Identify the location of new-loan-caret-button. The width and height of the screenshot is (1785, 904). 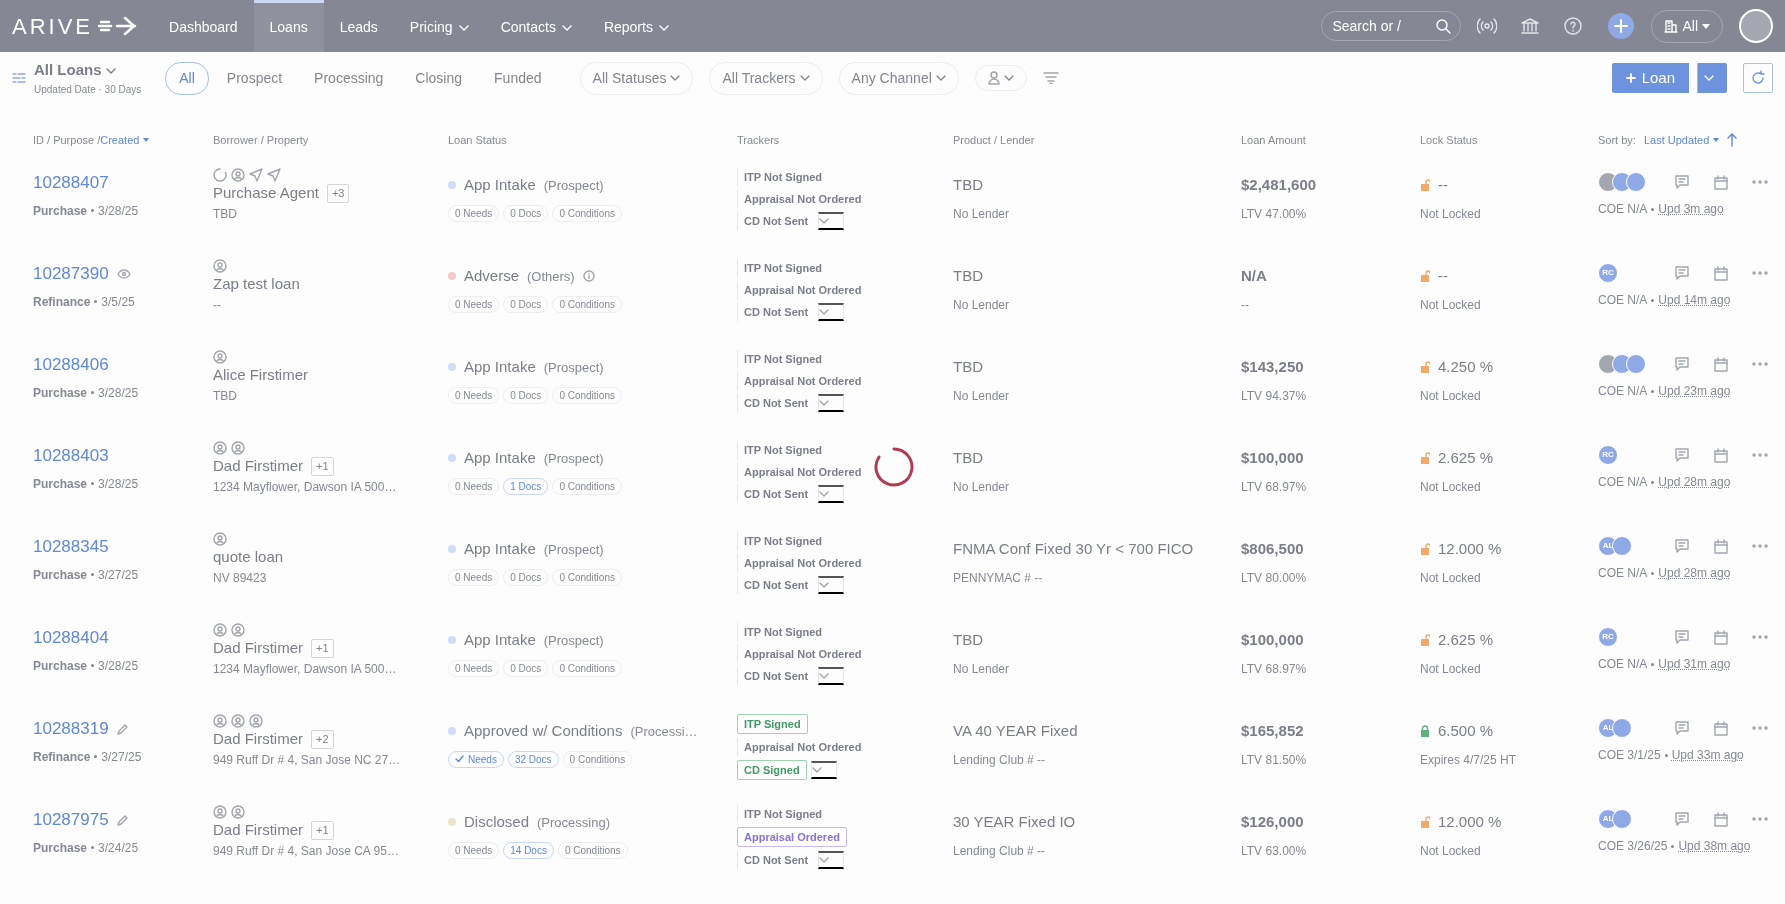
(1712, 78).